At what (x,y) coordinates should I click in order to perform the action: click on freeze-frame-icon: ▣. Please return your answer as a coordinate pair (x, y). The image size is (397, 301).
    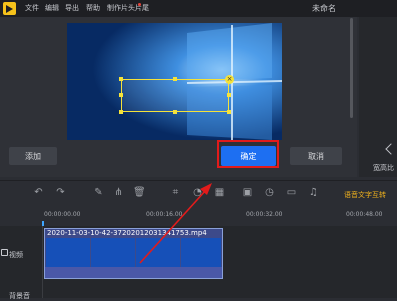
    Looking at the image, I should click on (247, 192).